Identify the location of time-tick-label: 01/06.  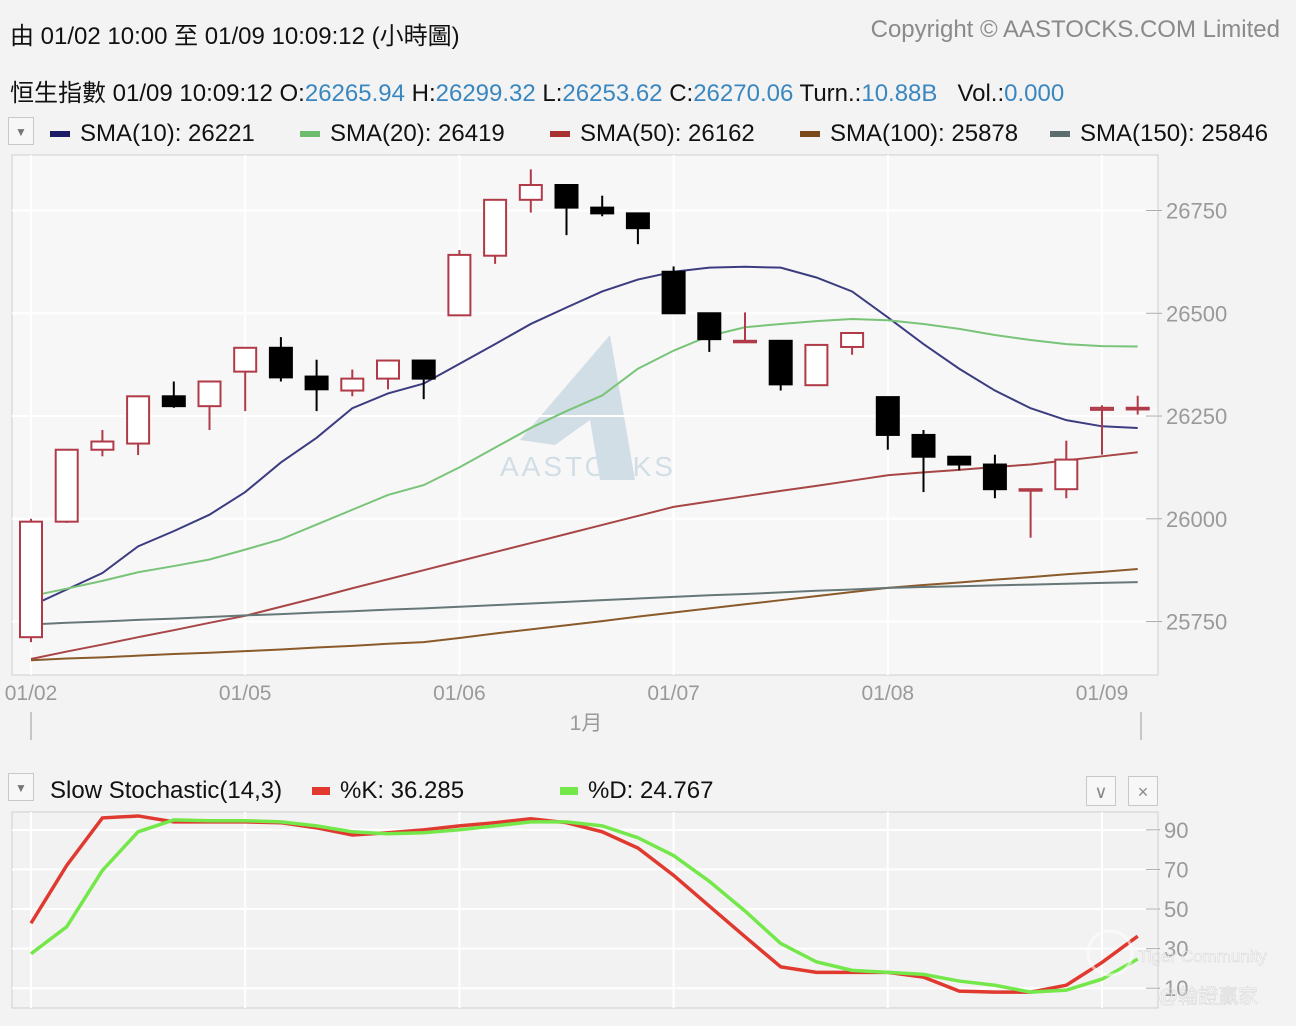
(459, 693).